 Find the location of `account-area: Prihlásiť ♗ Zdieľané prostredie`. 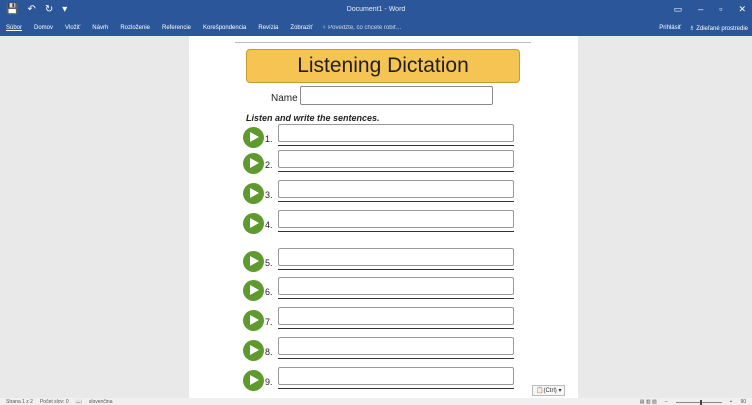

account-area: Prihlásiť ♗ Zdieľané prostredie is located at coordinates (703, 28).